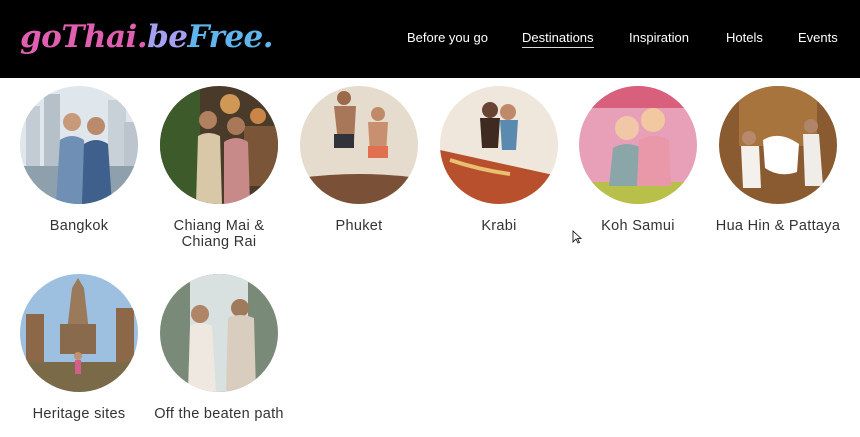 This screenshot has width=860, height=437. I want to click on mouse-pointer-icon, so click(577, 237).